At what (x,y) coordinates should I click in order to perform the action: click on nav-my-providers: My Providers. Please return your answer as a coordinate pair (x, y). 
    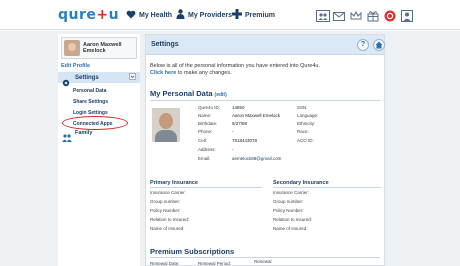
    Looking at the image, I should click on (204, 15).